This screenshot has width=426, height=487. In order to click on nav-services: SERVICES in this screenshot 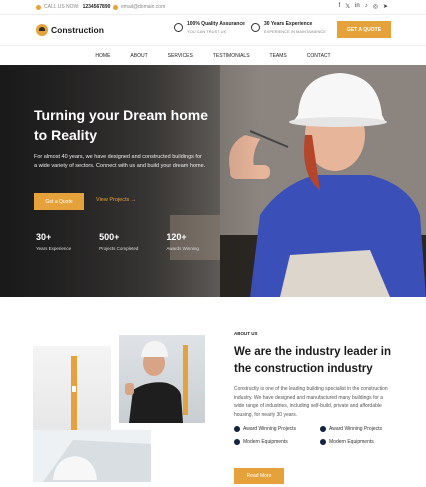, I will do `click(180, 56)`.